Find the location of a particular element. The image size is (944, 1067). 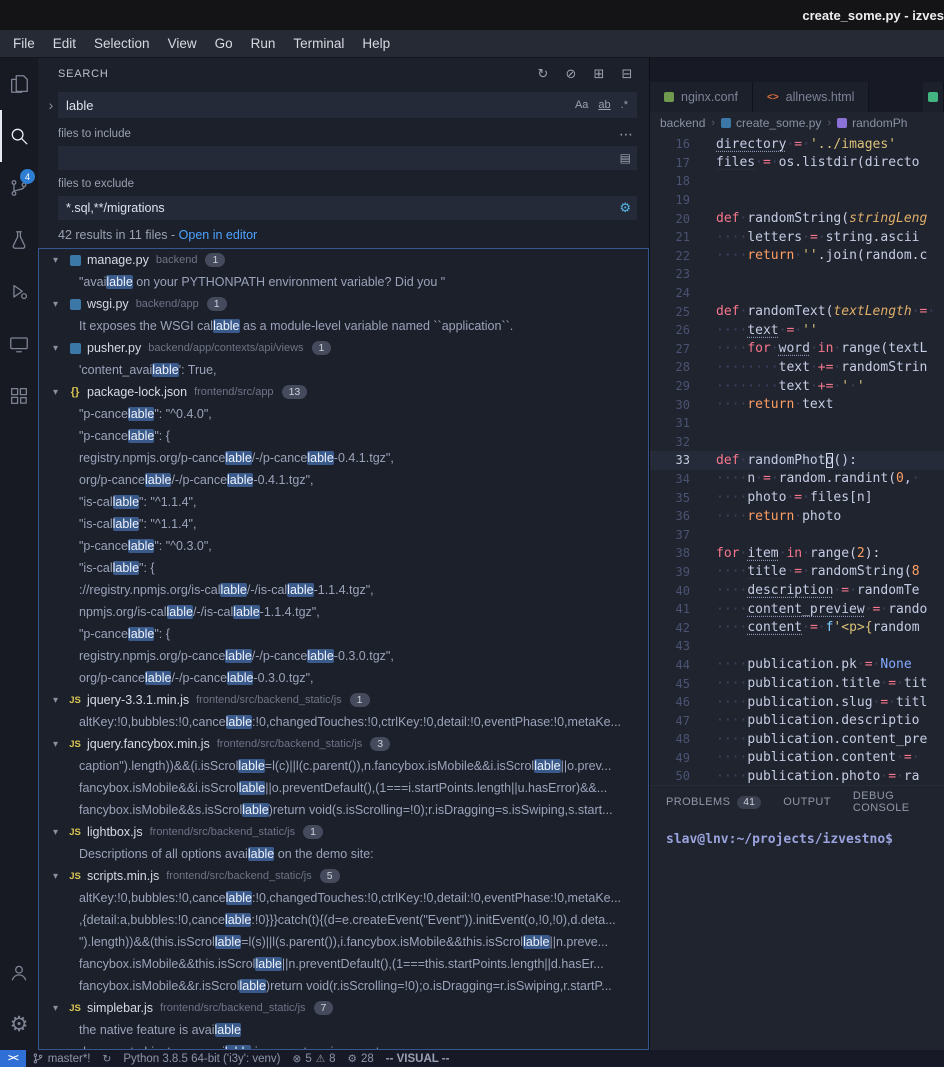

panel-tab-output: OUTPUT is located at coordinates (807, 802).